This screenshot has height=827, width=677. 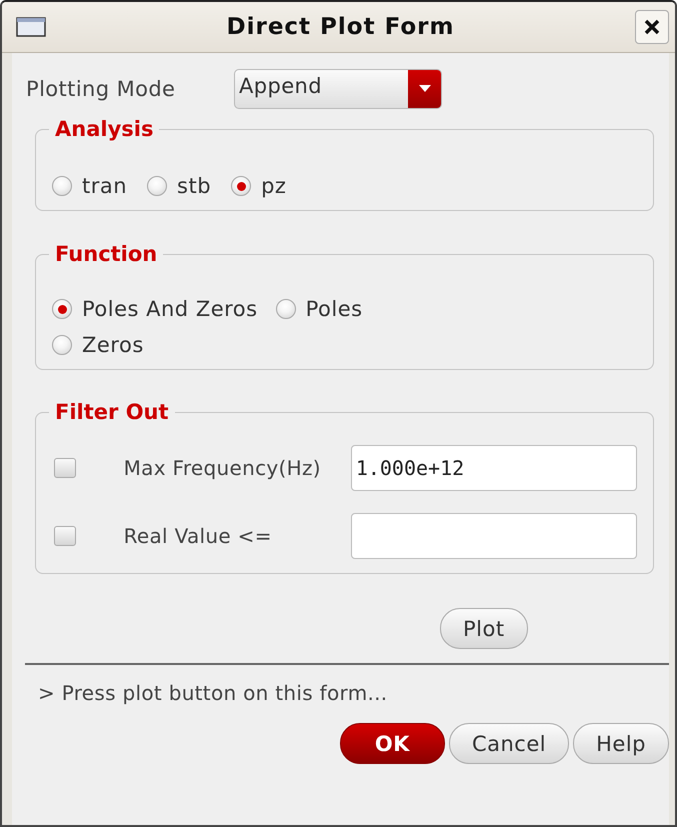 I want to click on radio-label: tran, so click(x=105, y=186).